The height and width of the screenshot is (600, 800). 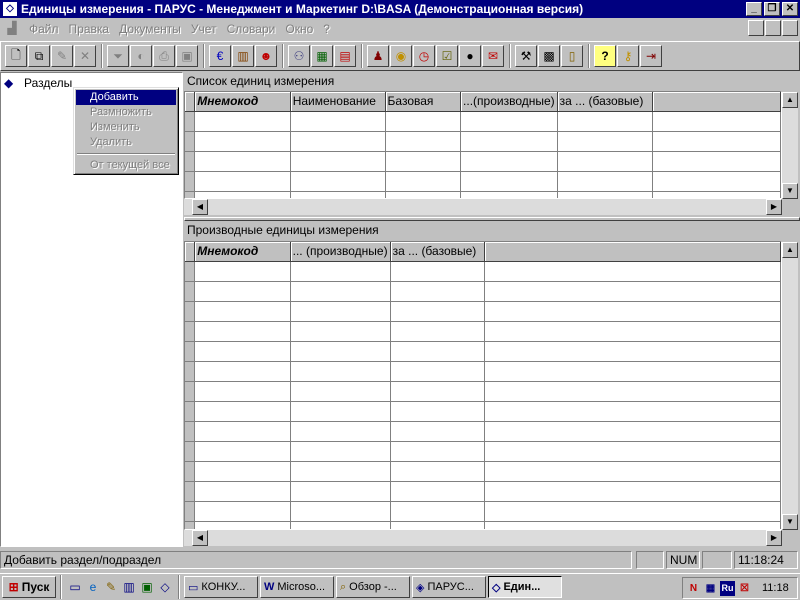 What do you see at coordinates (509, 102) in the screenshot?
I see `column-header-derived: ...(производные)` at bounding box center [509, 102].